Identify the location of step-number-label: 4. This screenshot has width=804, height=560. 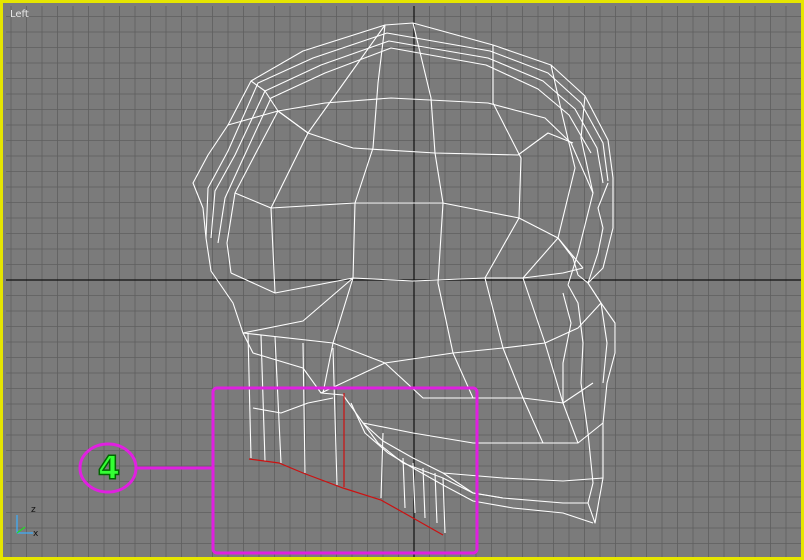
(109, 468).